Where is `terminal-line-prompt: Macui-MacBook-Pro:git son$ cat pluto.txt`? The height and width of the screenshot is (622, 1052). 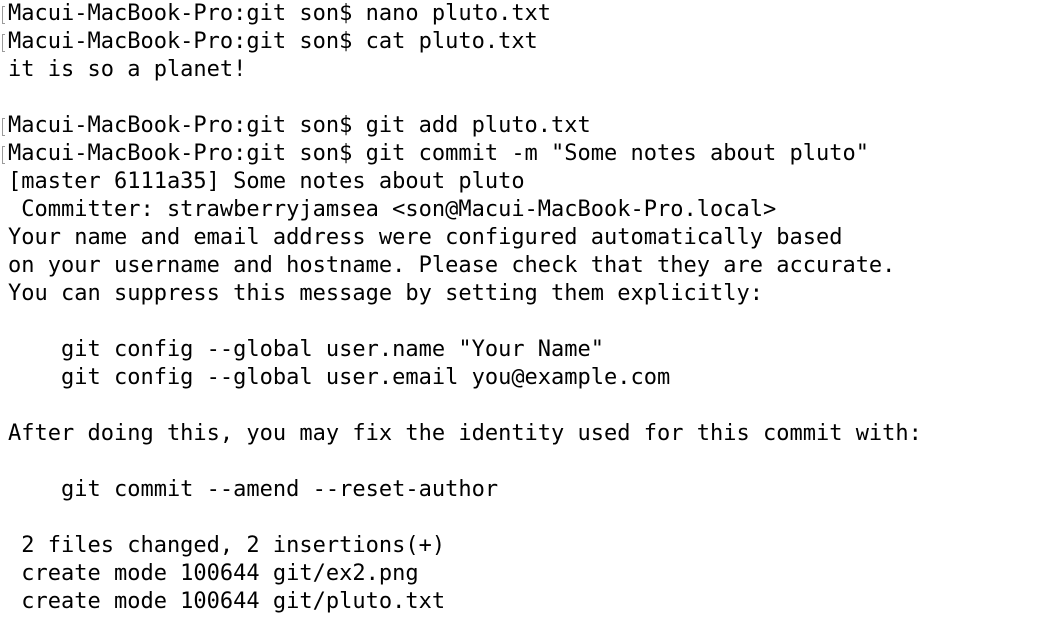 terminal-line-prompt: Macui-MacBook-Pro:git son$ cat pluto.txt is located at coordinates (462, 42).